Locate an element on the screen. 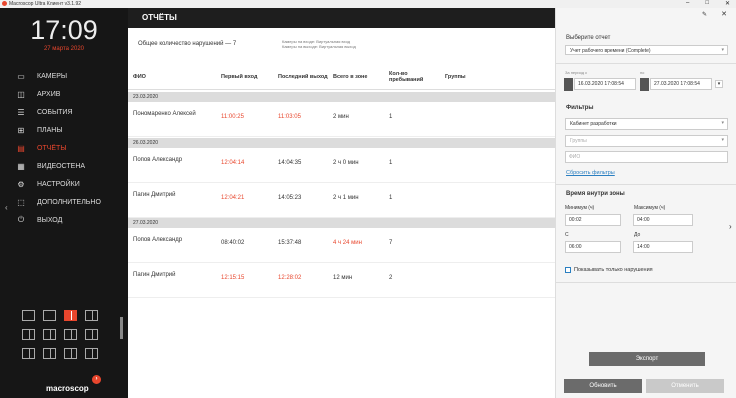 This screenshot has width=736, height=398. col-name: ФИО is located at coordinates (173, 77).